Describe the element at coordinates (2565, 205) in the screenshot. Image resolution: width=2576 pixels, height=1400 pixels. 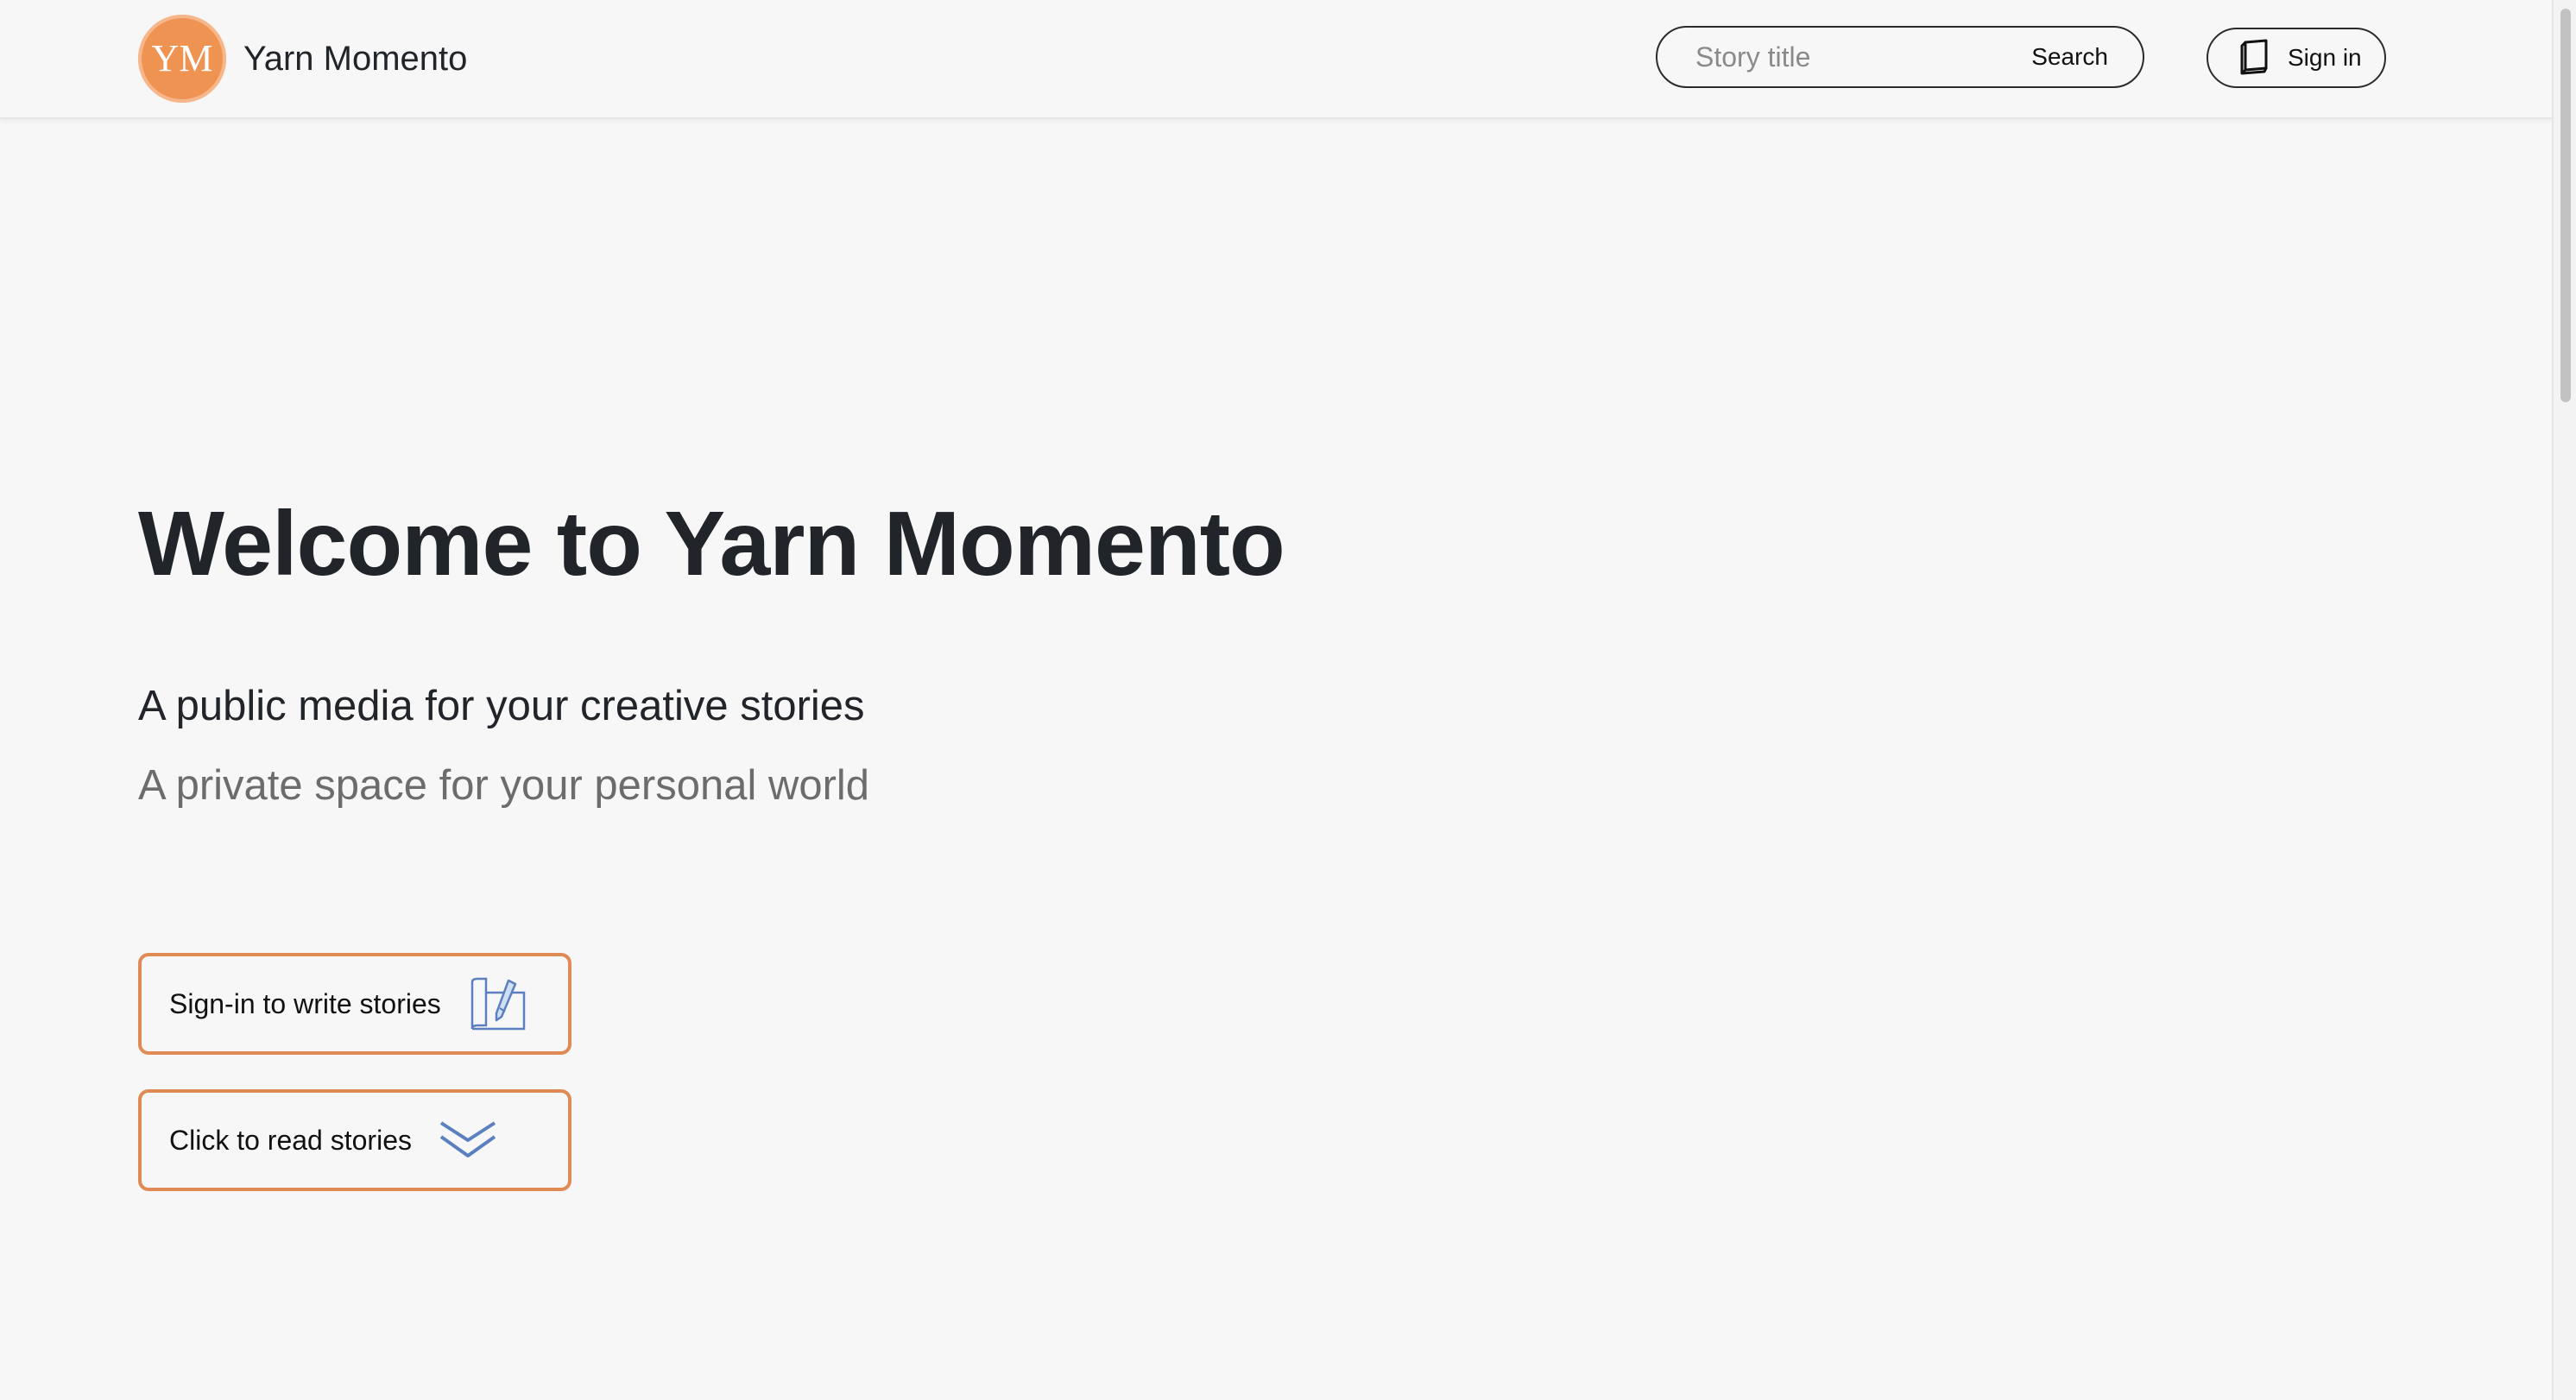
I see `scrollbar-thumb` at that location.